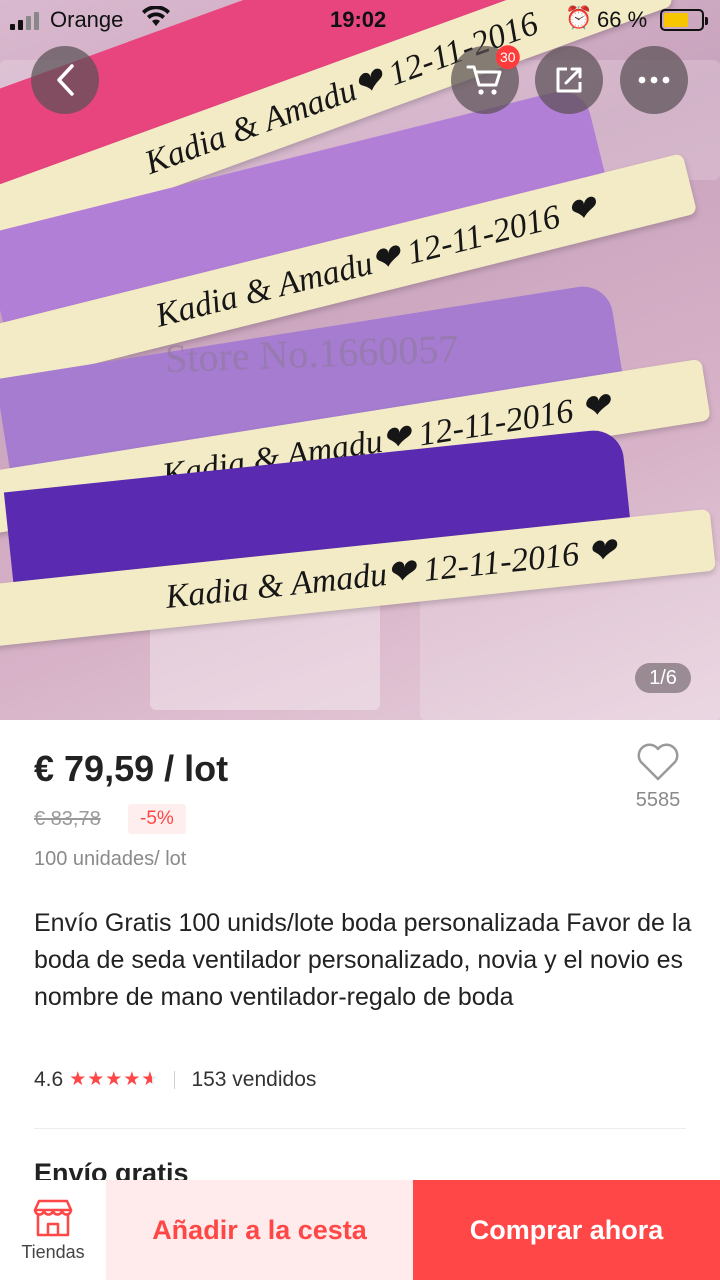 This screenshot has width=720, height=1280. What do you see at coordinates (658, 762) in the screenshot?
I see `heart-icon` at bounding box center [658, 762].